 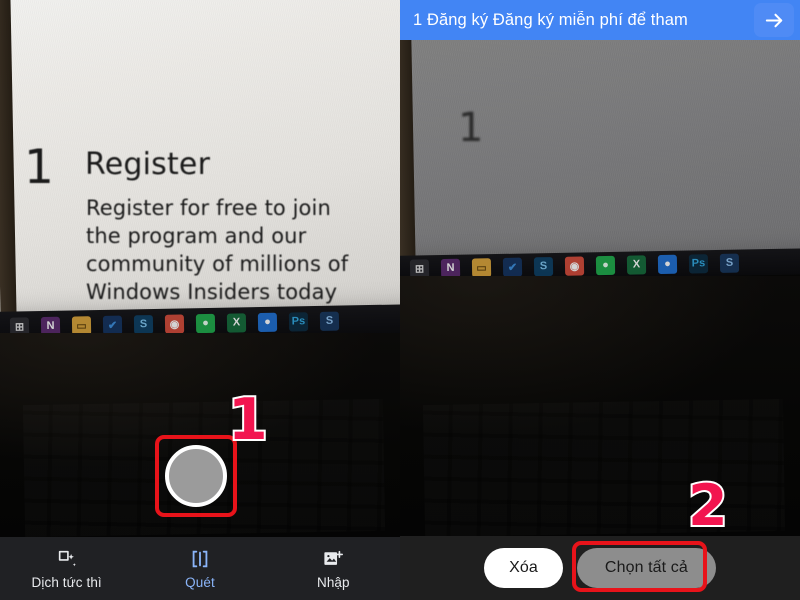 I want to click on nav-item-import: Nhập, so click(x=333, y=569).